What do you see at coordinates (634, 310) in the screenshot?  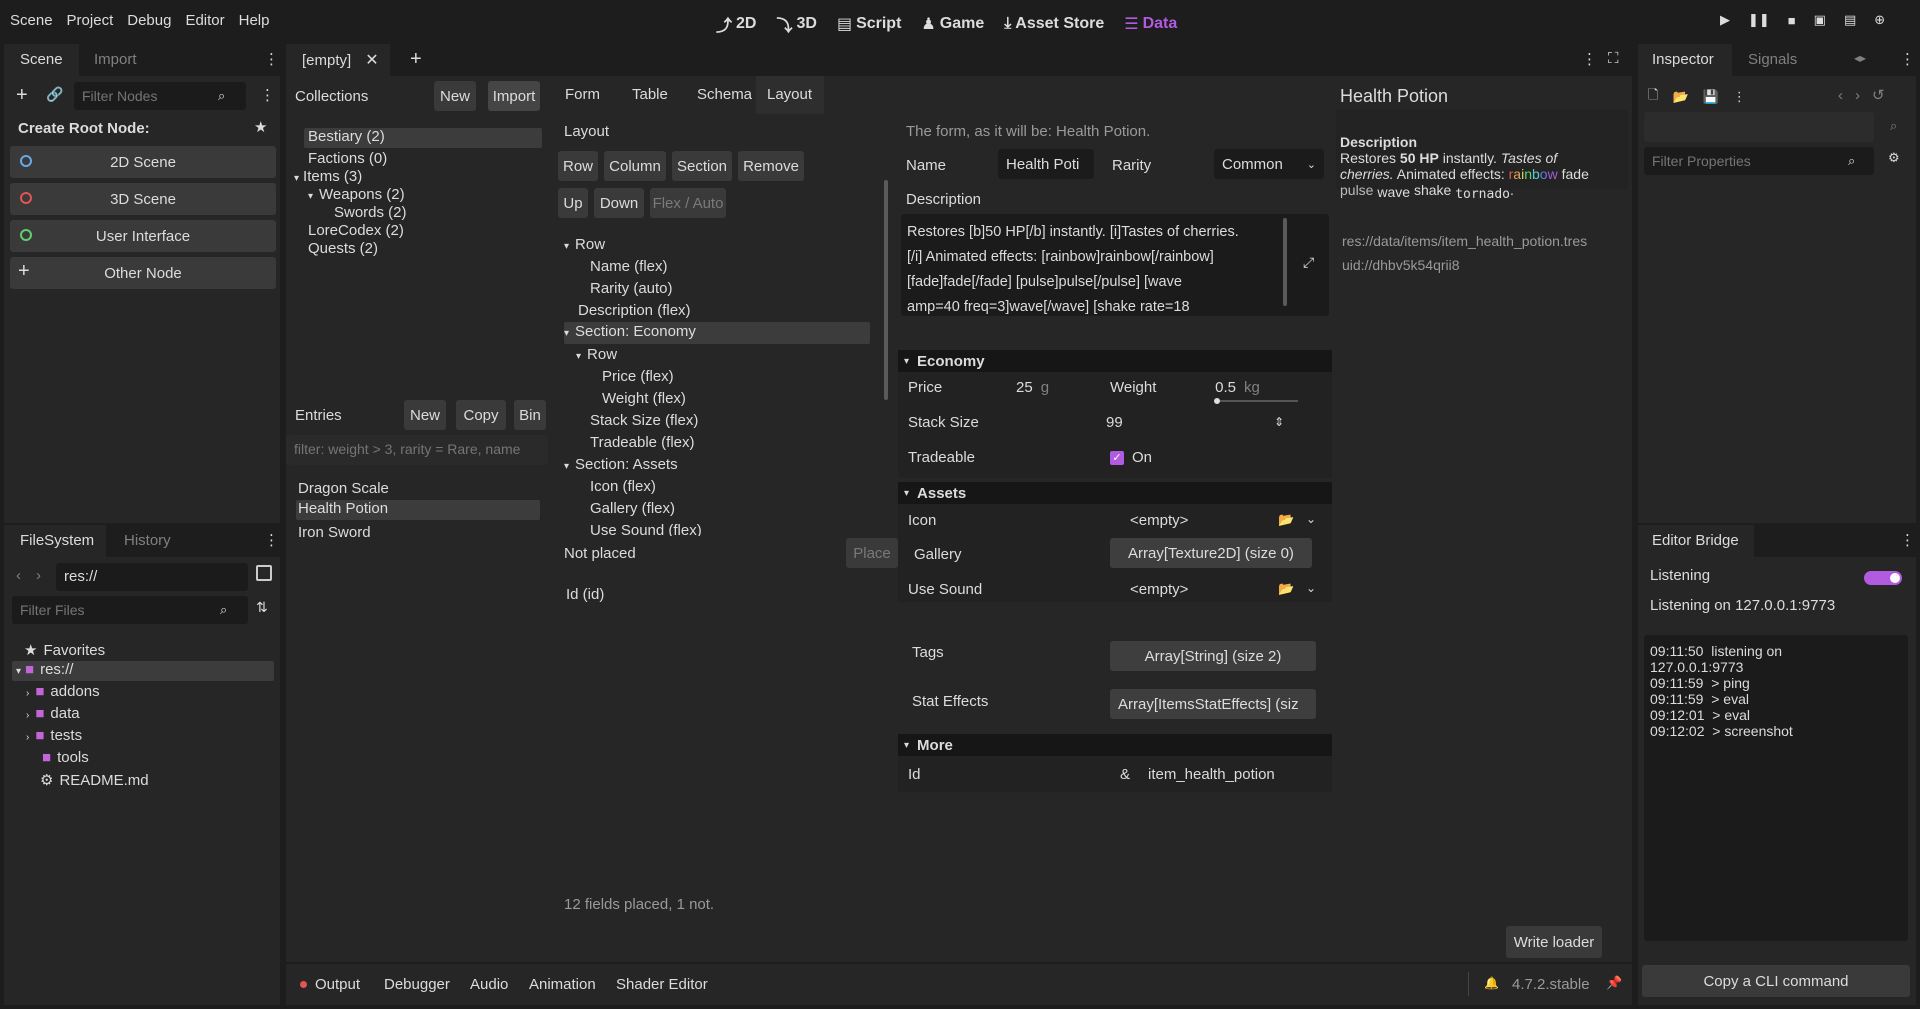 I see `layout-description: Description (flex)` at bounding box center [634, 310].